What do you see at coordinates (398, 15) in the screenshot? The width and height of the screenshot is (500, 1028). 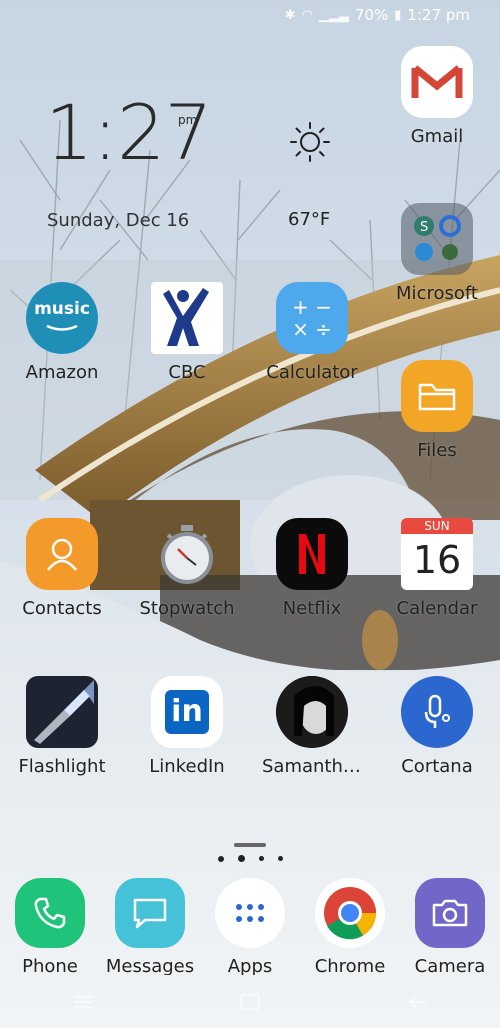 I see `battery-icon: ▮` at bounding box center [398, 15].